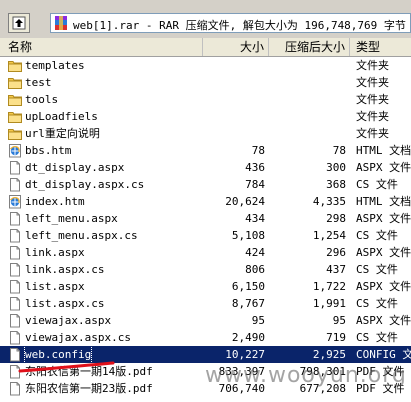 Image resolution: width=411 pixels, height=402 pixels. Describe the element at coordinates (101, 99) in the screenshot. I see `file-name-cell: tools` at that location.